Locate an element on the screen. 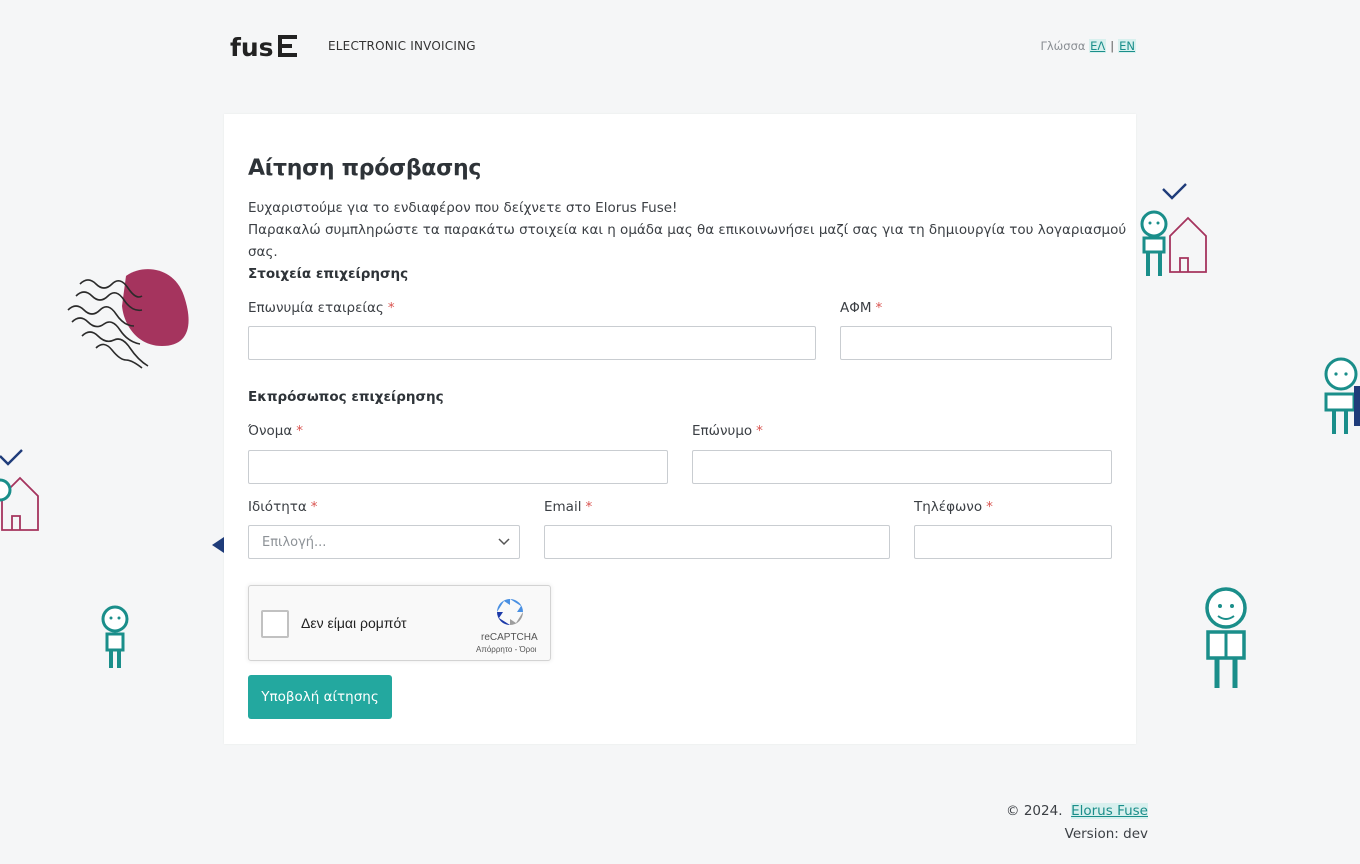 The height and width of the screenshot is (864, 1360). vat-input is located at coordinates (976, 343).